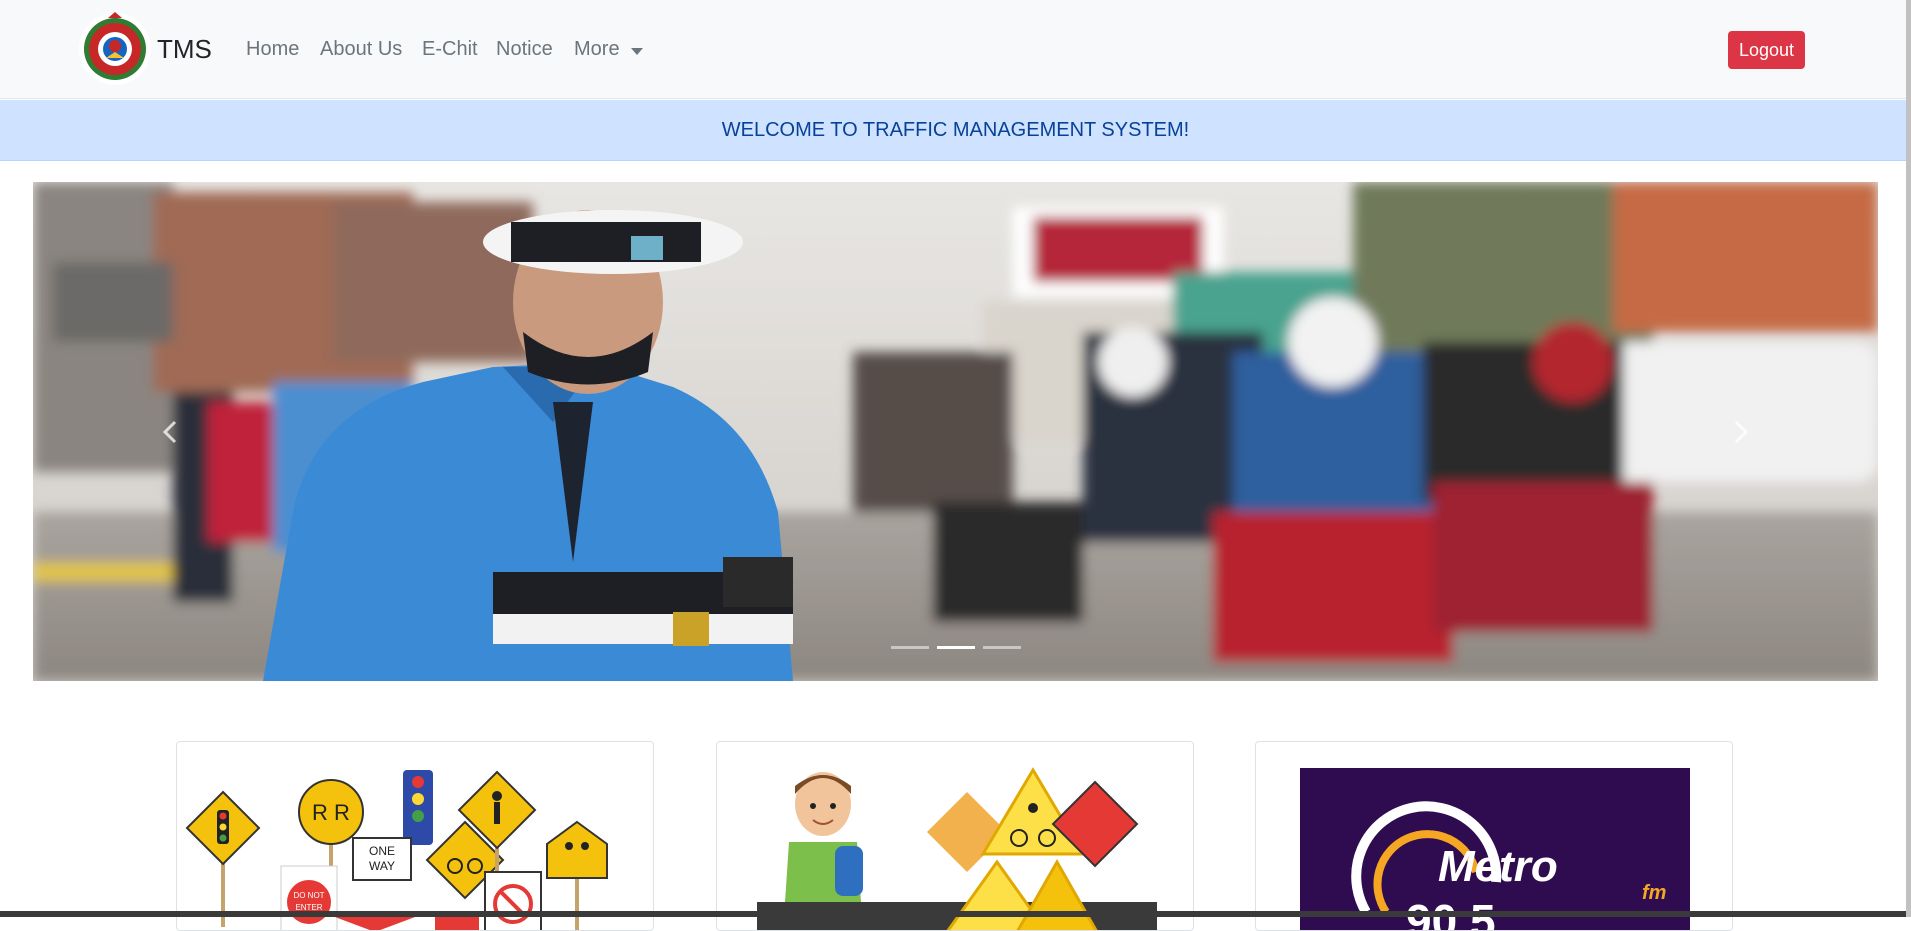 This screenshot has height=931, width=1911. I want to click on metro-logo-text: Metro, so click(1498, 866).